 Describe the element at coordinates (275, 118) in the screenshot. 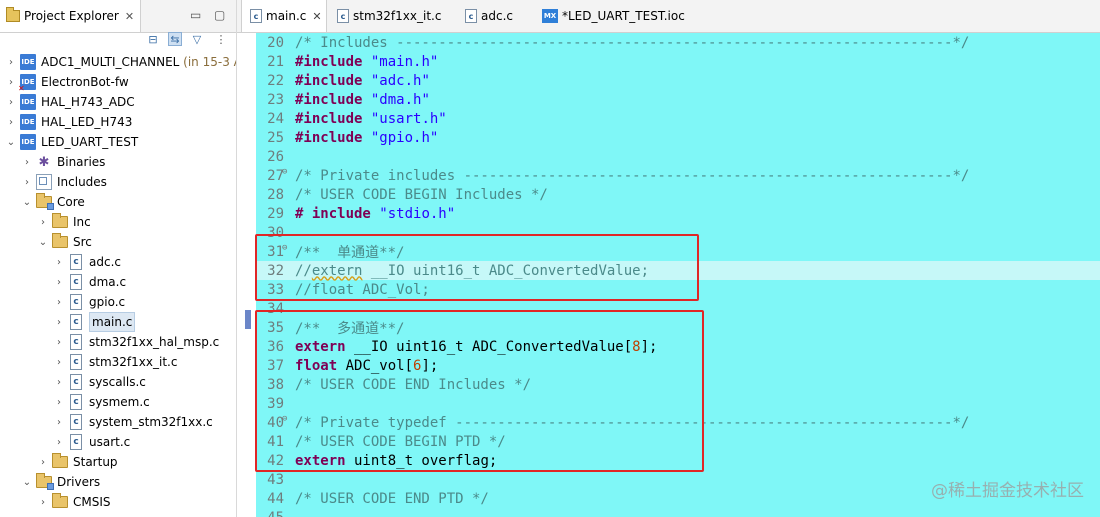

I see `line-number: 24` at that location.